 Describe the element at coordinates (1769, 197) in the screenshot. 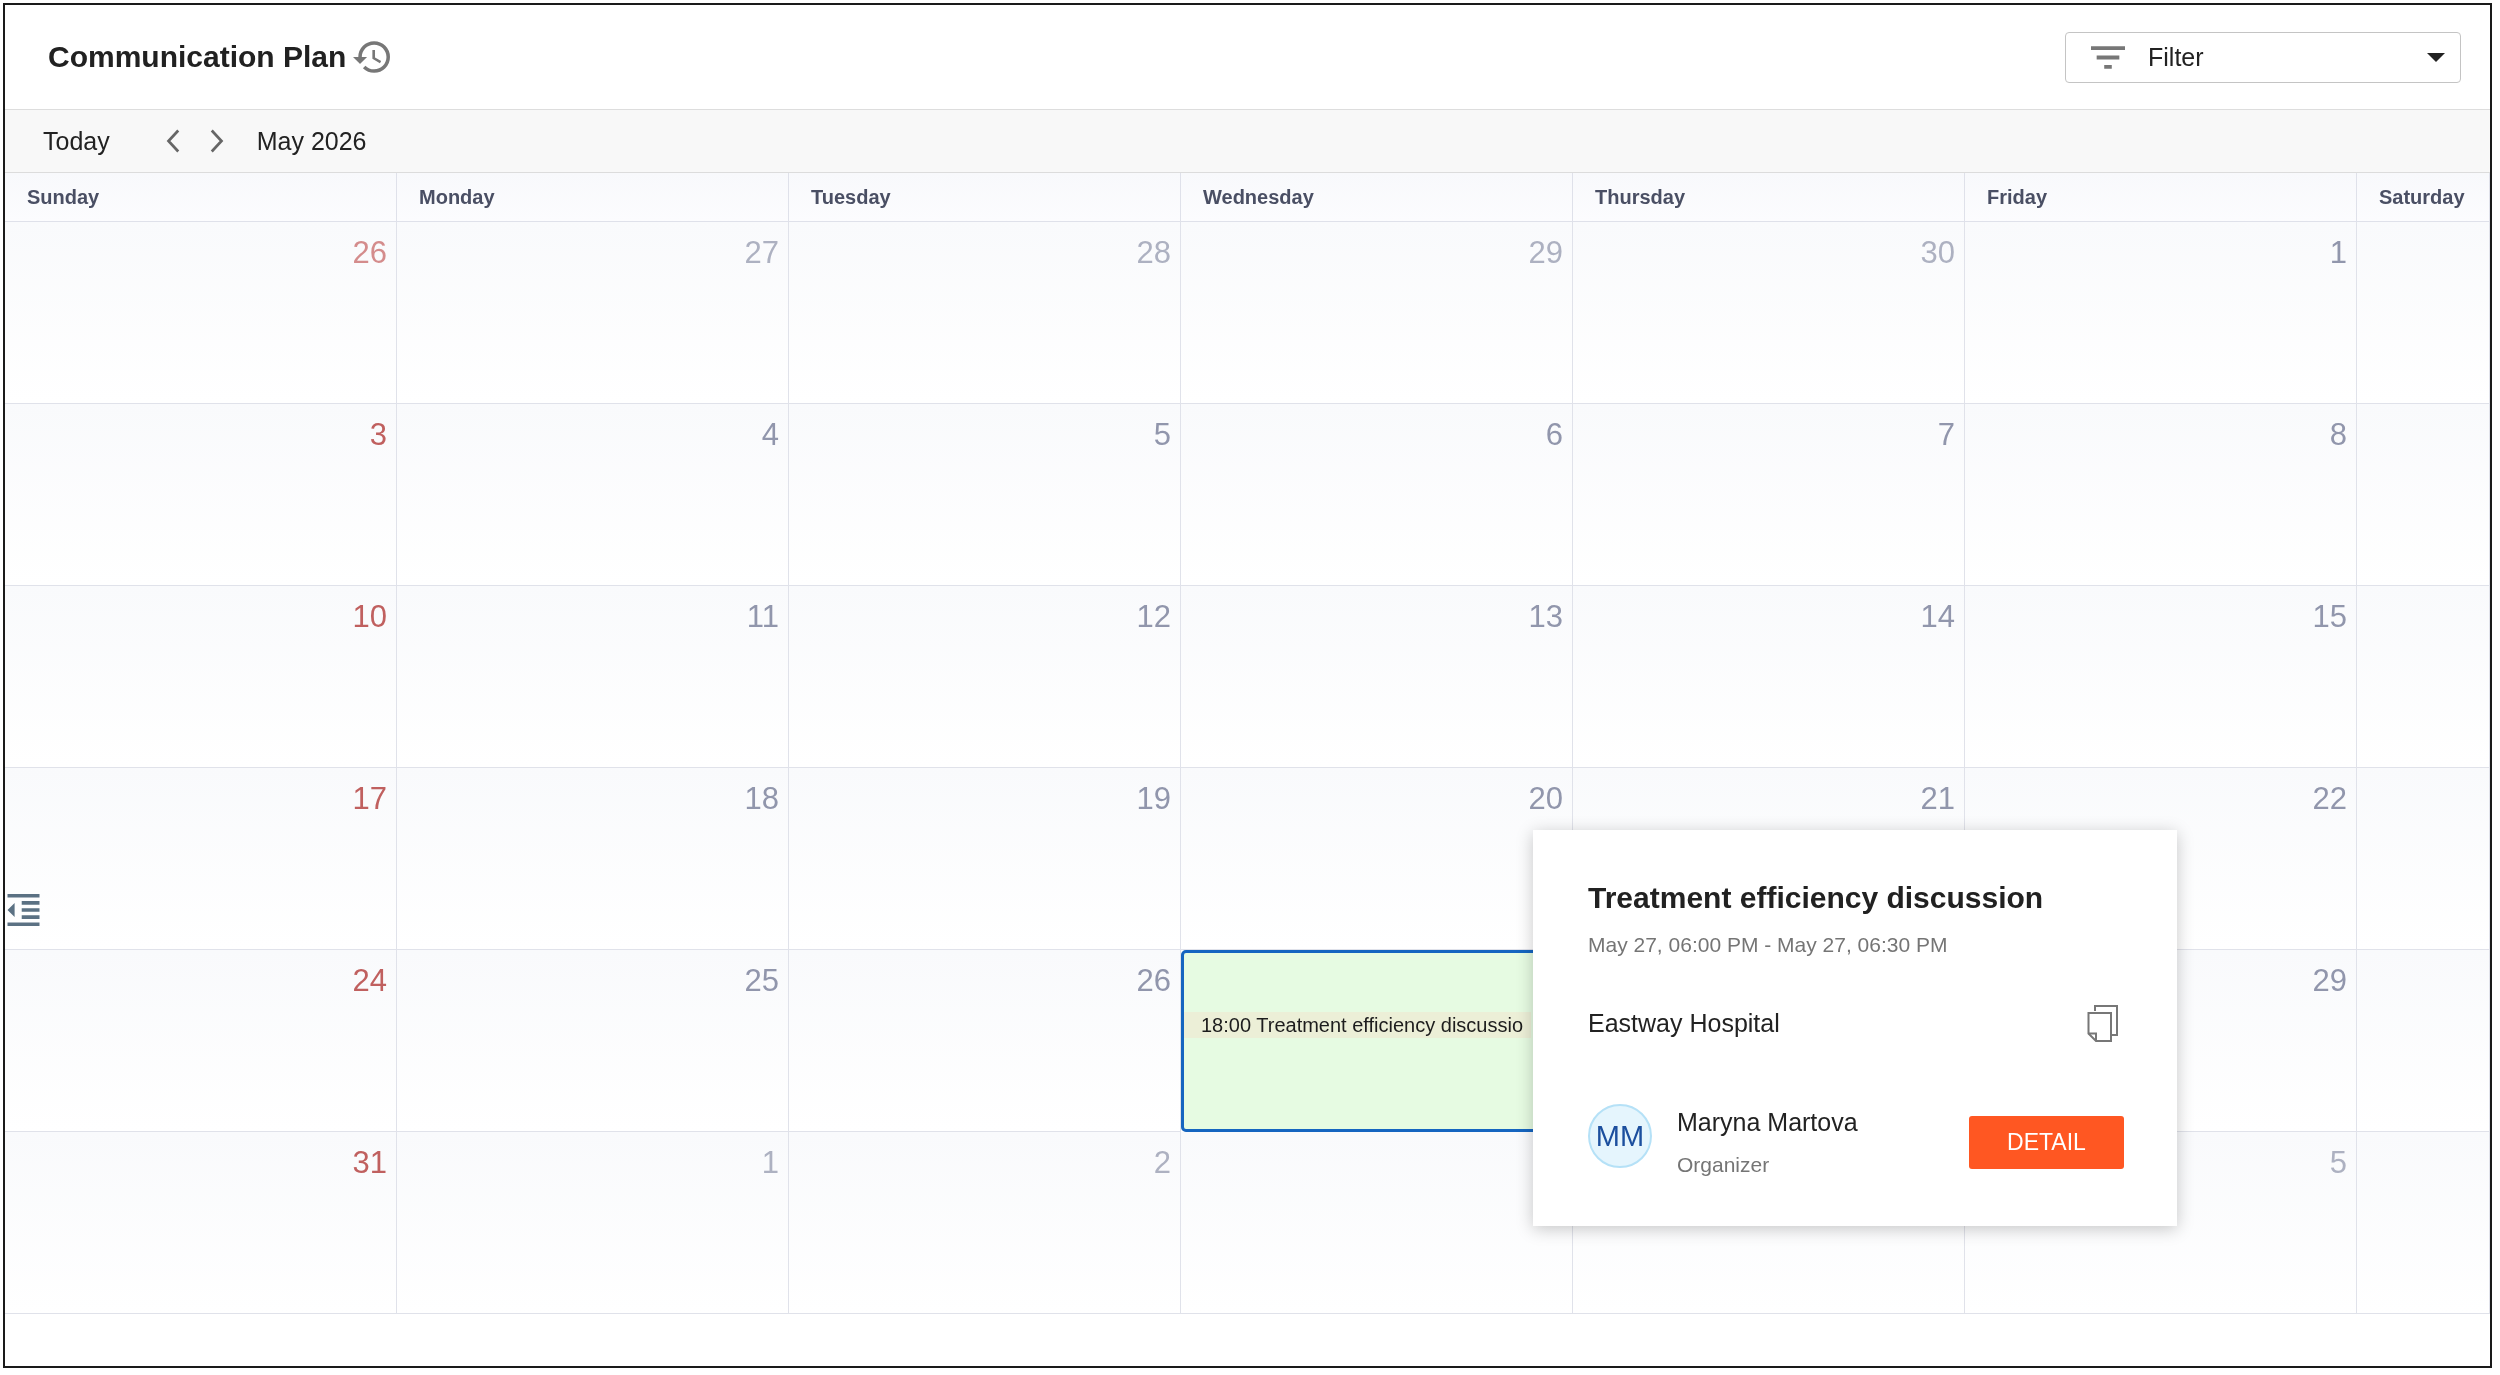

I see `weekday-header: Thursday` at that location.